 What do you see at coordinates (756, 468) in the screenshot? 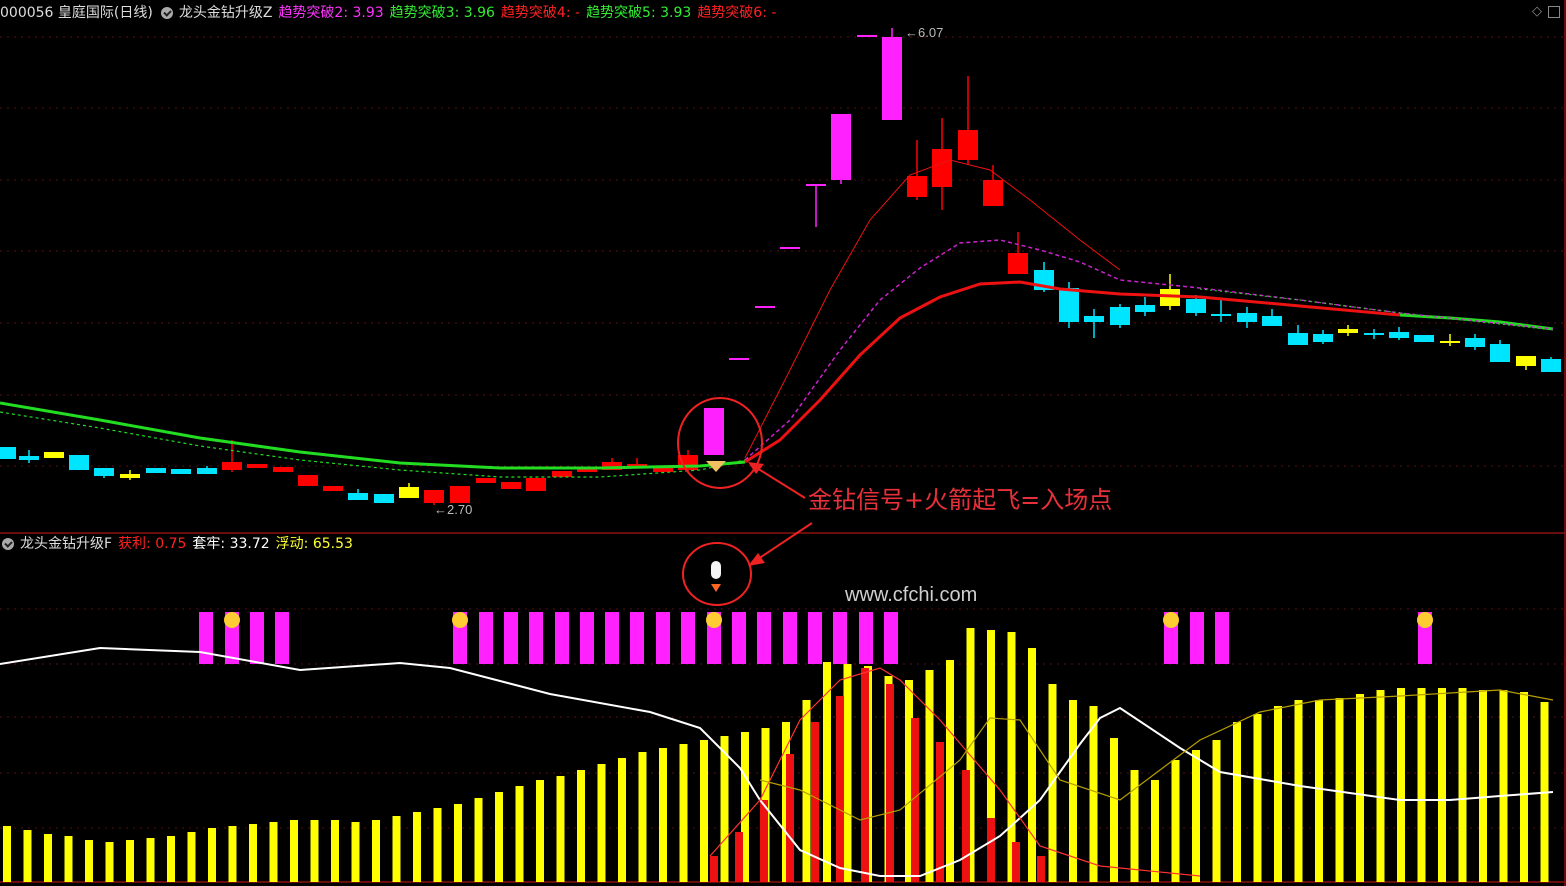
I see `arrow-head-icon` at bounding box center [756, 468].